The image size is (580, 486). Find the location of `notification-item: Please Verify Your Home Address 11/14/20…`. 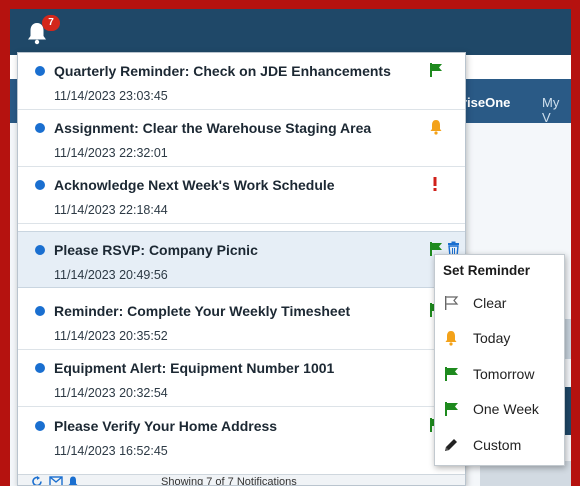

notification-item: Please Verify Your Home Address 11/14/20… is located at coordinates (241, 436).